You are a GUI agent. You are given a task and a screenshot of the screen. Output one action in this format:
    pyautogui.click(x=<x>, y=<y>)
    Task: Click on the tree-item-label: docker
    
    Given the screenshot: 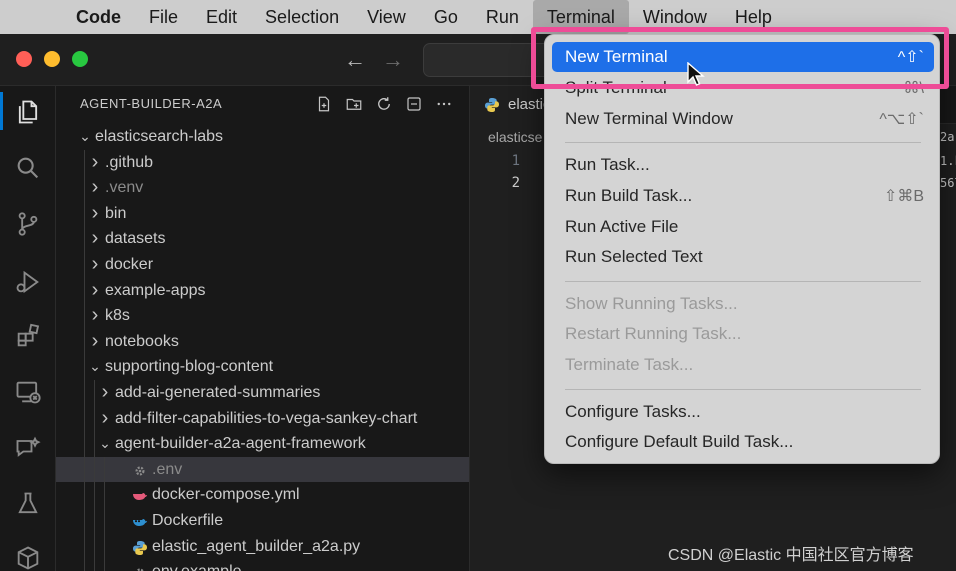 What is the action you would take?
    pyautogui.click(x=129, y=264)
    